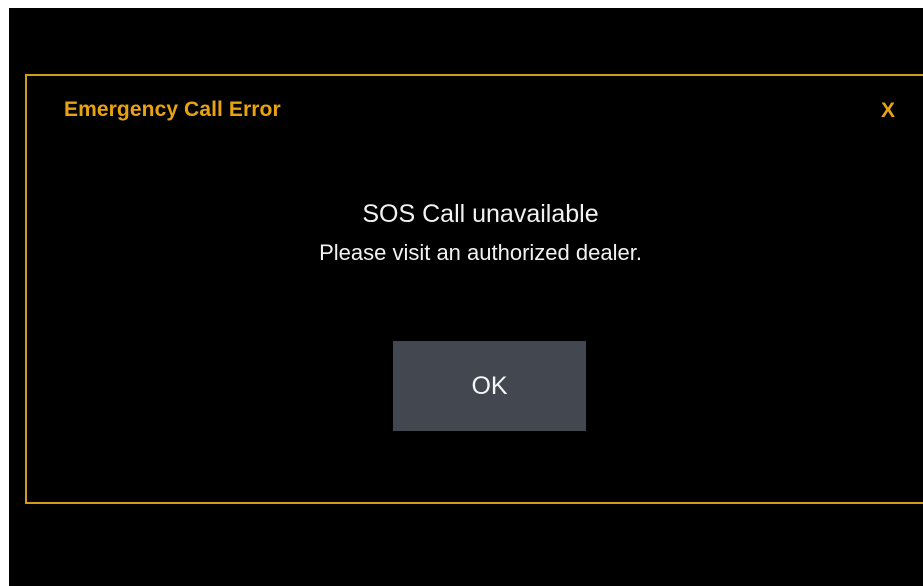  I want to click on ok-button: OK, so click(489, 386).